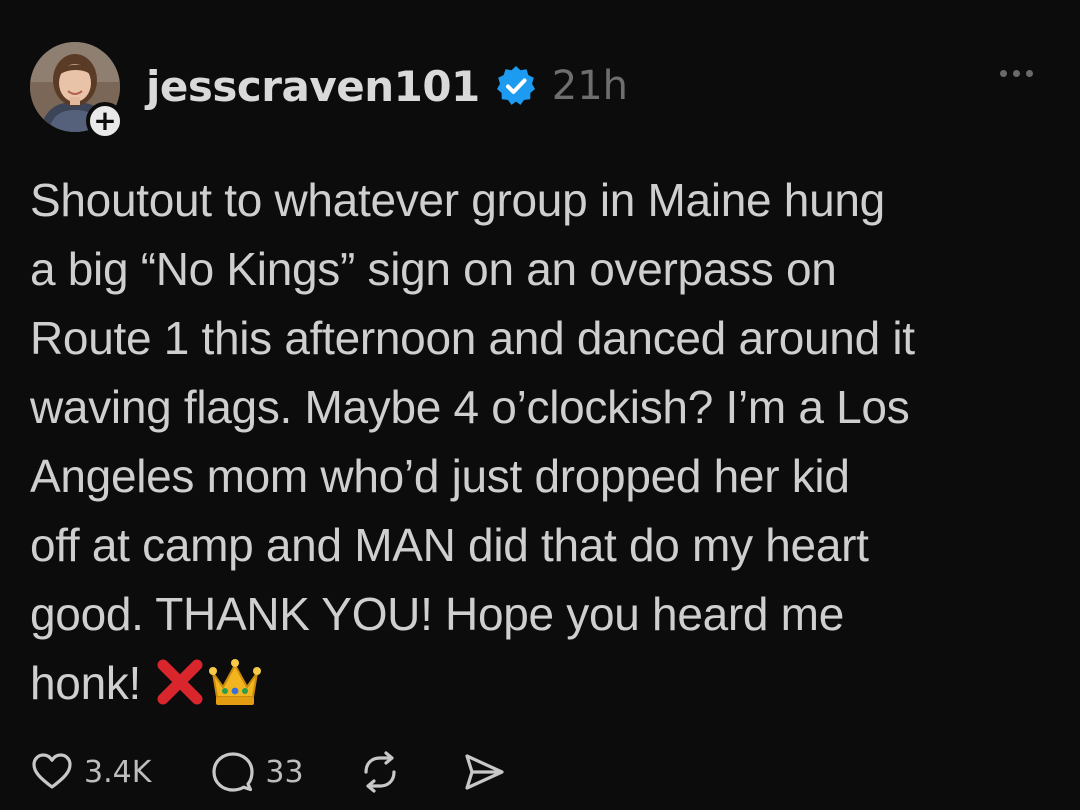 The image size is (1080, 810). What do you see at coordinates (437, 614) in the screenshot?
I see `post-text-line: good. THANK YOU! Hope you heard me` at bounding box center [437, 614].